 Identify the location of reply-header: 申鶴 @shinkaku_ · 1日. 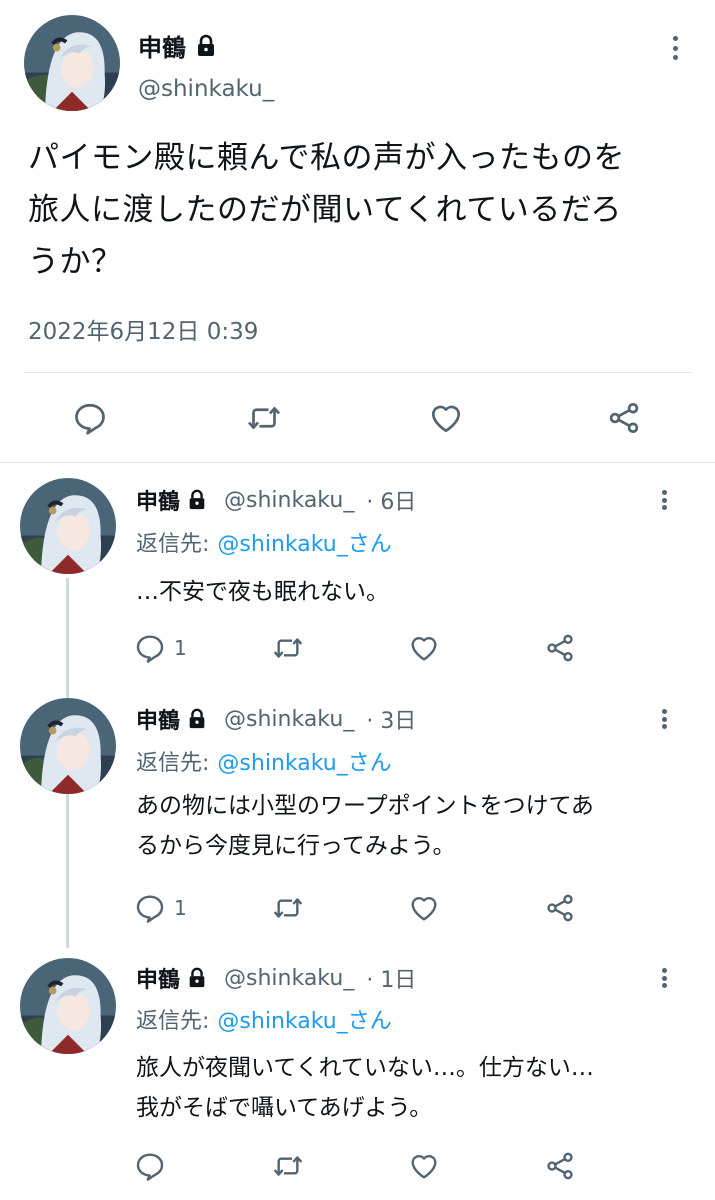
(276, 978).